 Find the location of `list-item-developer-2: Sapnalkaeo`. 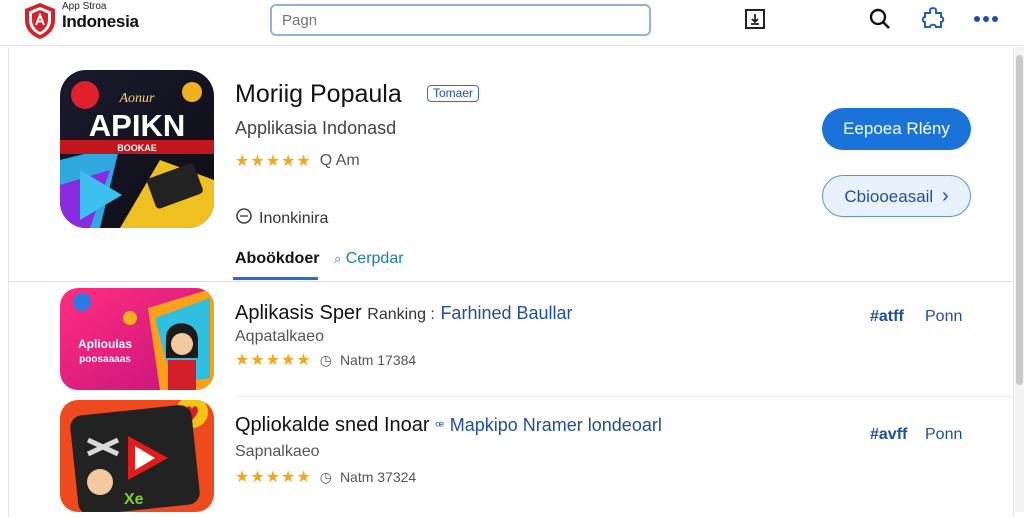

list-item-developer-2: Sapnalkaeo is located at coordinates (277, 451).